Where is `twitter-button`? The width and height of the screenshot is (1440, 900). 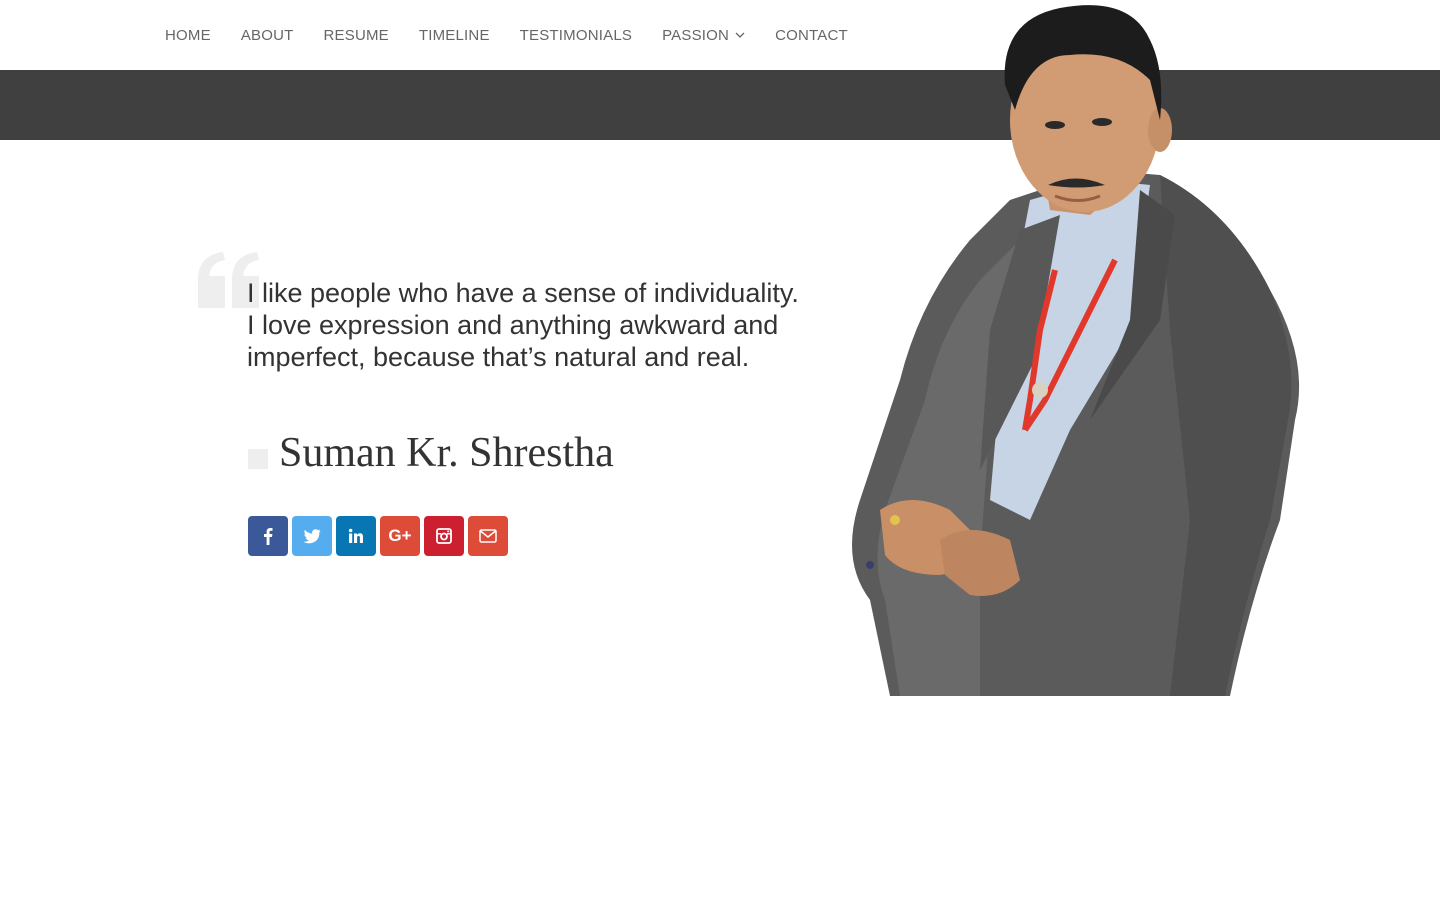 twitter-button is located at coordinates (312, 536).